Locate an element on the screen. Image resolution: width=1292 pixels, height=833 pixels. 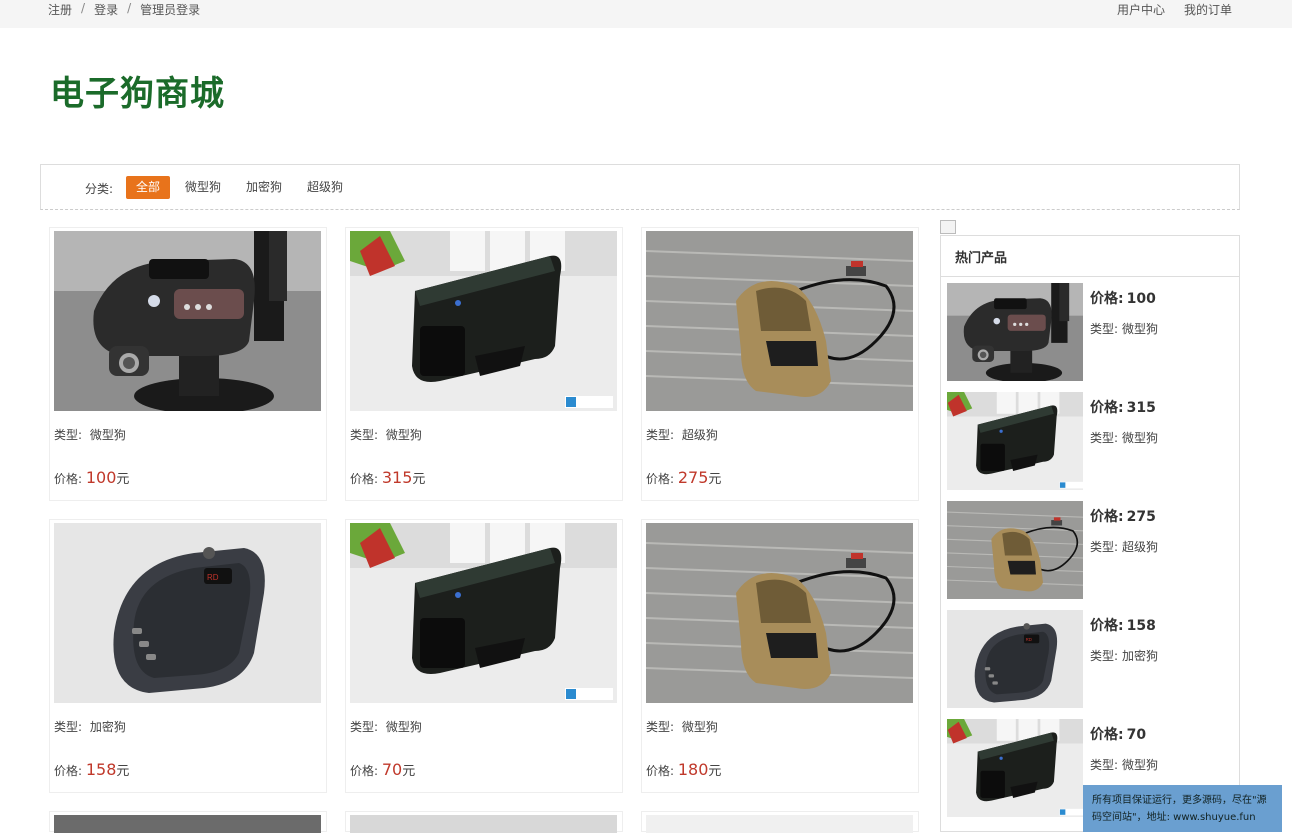
my-orders-link: 我的订单 is located at coordinates (1208, 9).